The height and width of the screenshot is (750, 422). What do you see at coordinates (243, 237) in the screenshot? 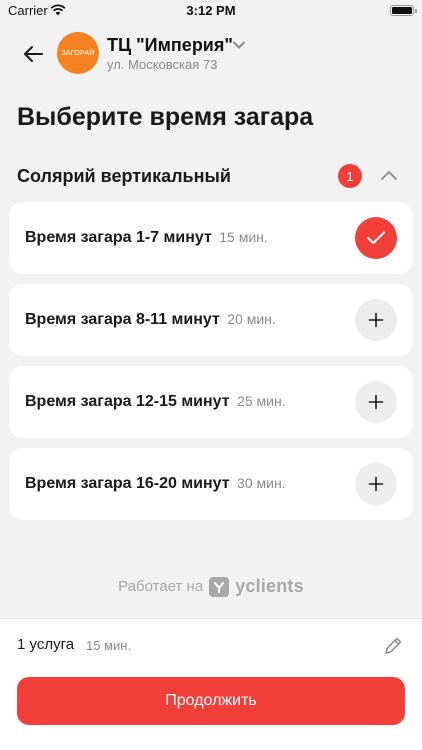
I see `service-duration: 15 мин.` at bounding box center [243, 237].